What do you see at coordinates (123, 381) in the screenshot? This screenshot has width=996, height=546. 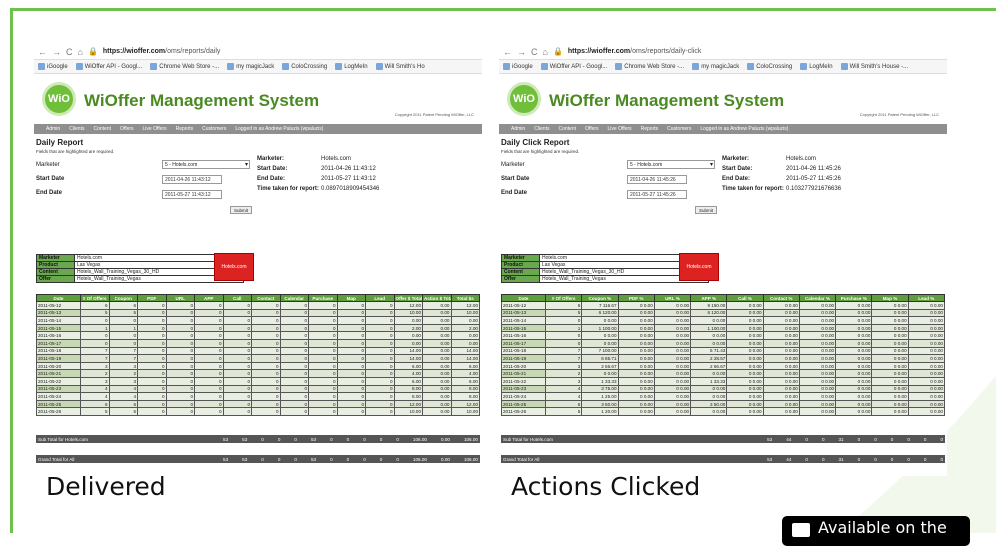 I see `table-cell: 3` at bounding box center [123, 381].